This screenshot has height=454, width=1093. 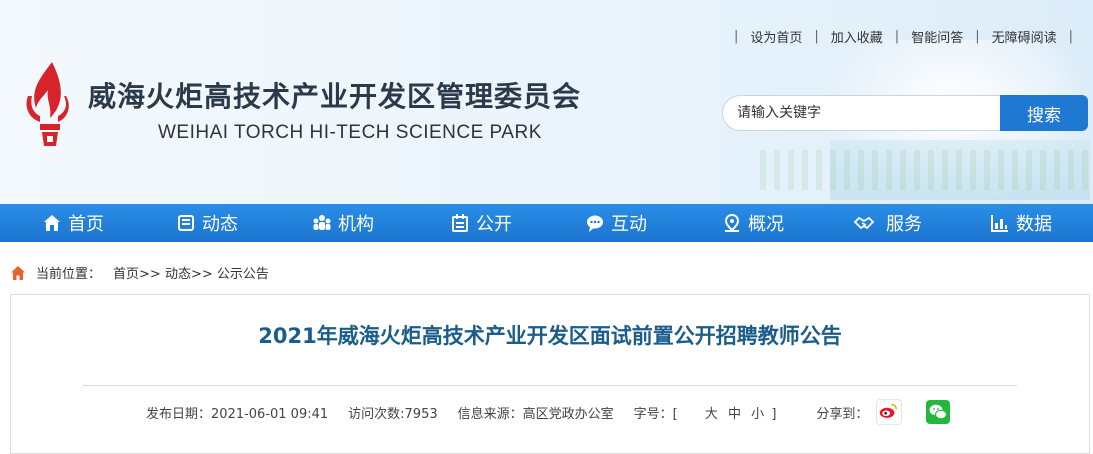 What do you see at coordinates (1024, 36) in the screenshot?
I see `accessible-reading-link: 无障碍阅读` at bounding box center [1024, 36].